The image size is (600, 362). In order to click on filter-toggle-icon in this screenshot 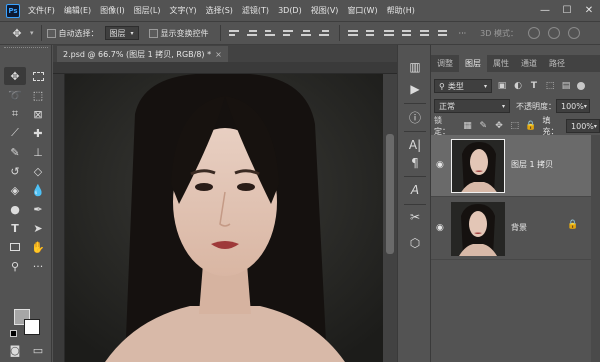, I will do `click(581, 86)`.